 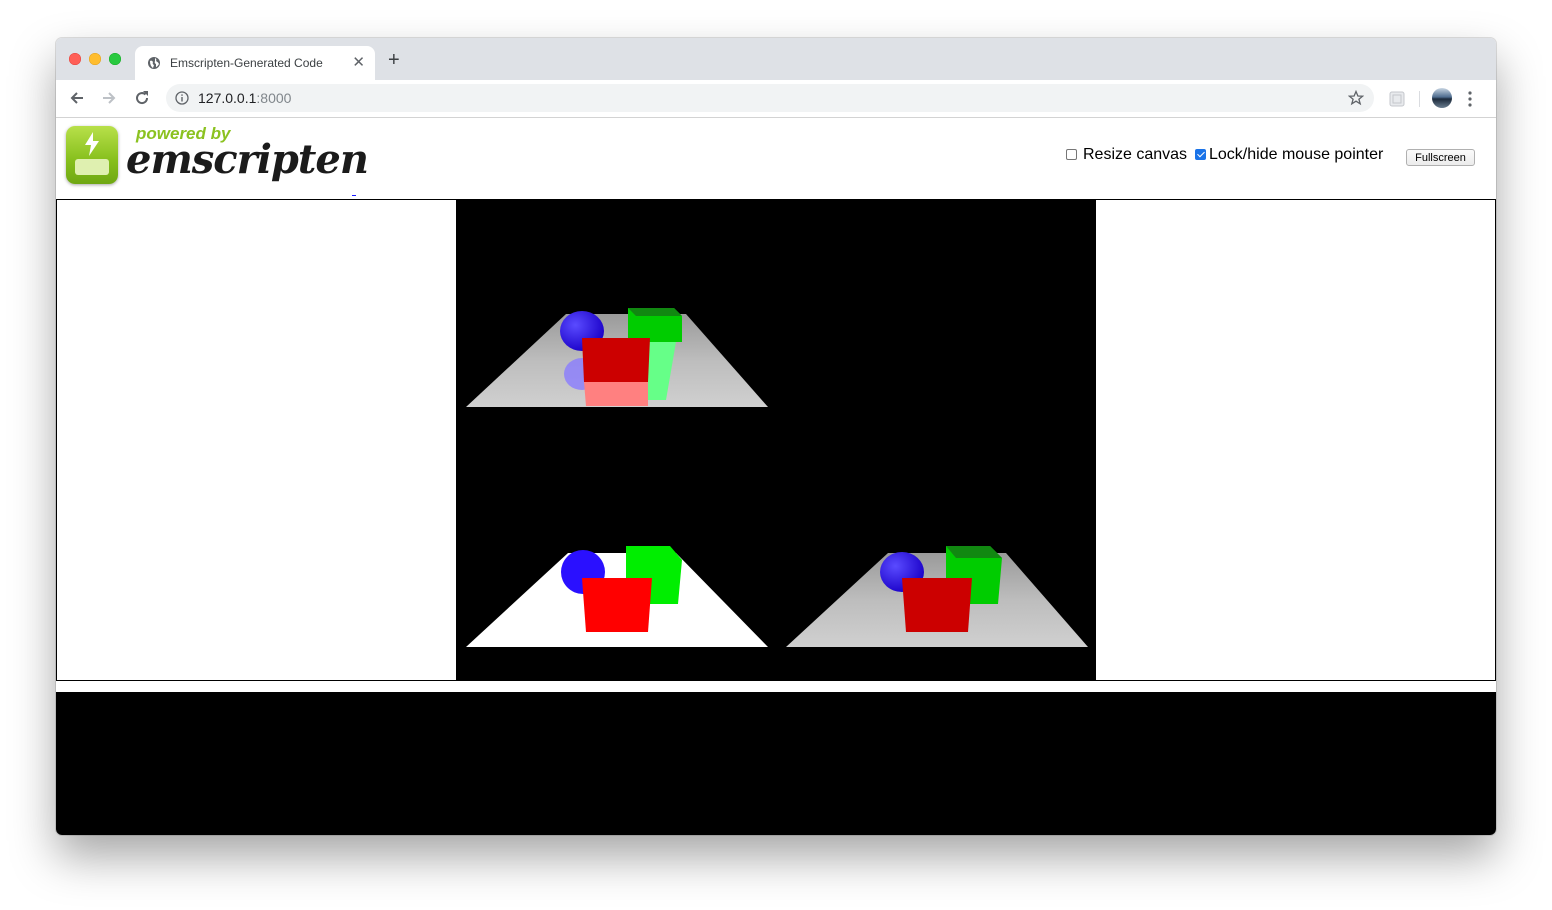 I want to click on emscripten-logo: powered by emscripten, so click(x=216, y=156).